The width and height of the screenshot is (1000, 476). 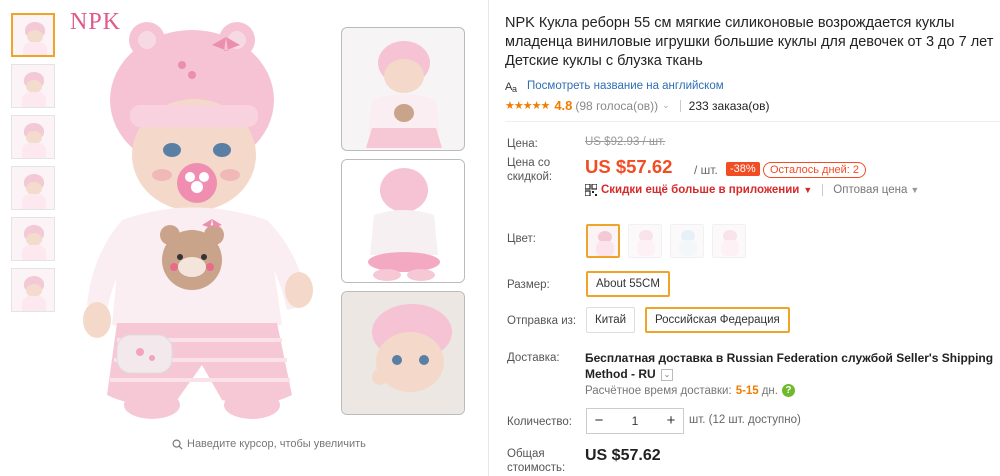 I want to click on brand-logo: NPK, so click(x=96, y=22).